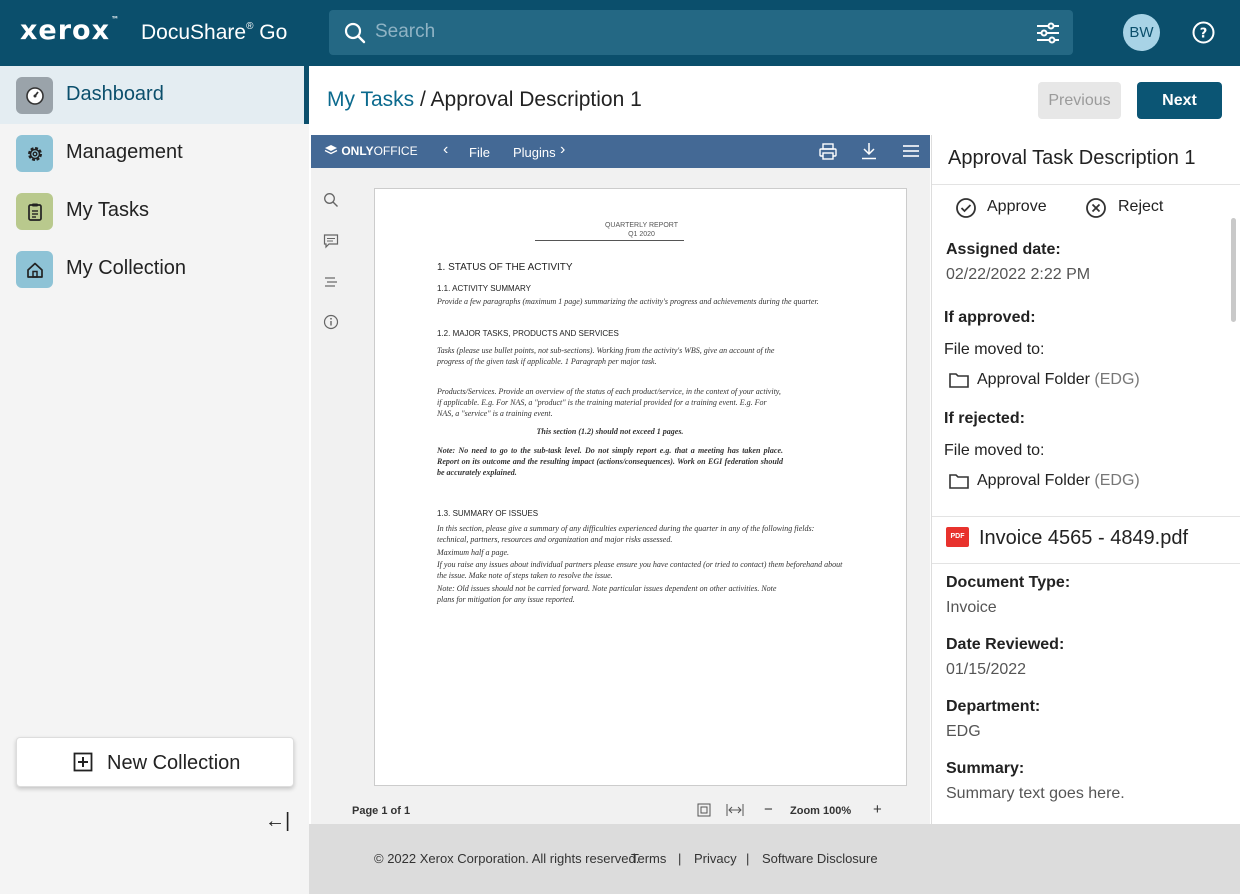  I want to click on department-label: Department:, so click(993, 706).